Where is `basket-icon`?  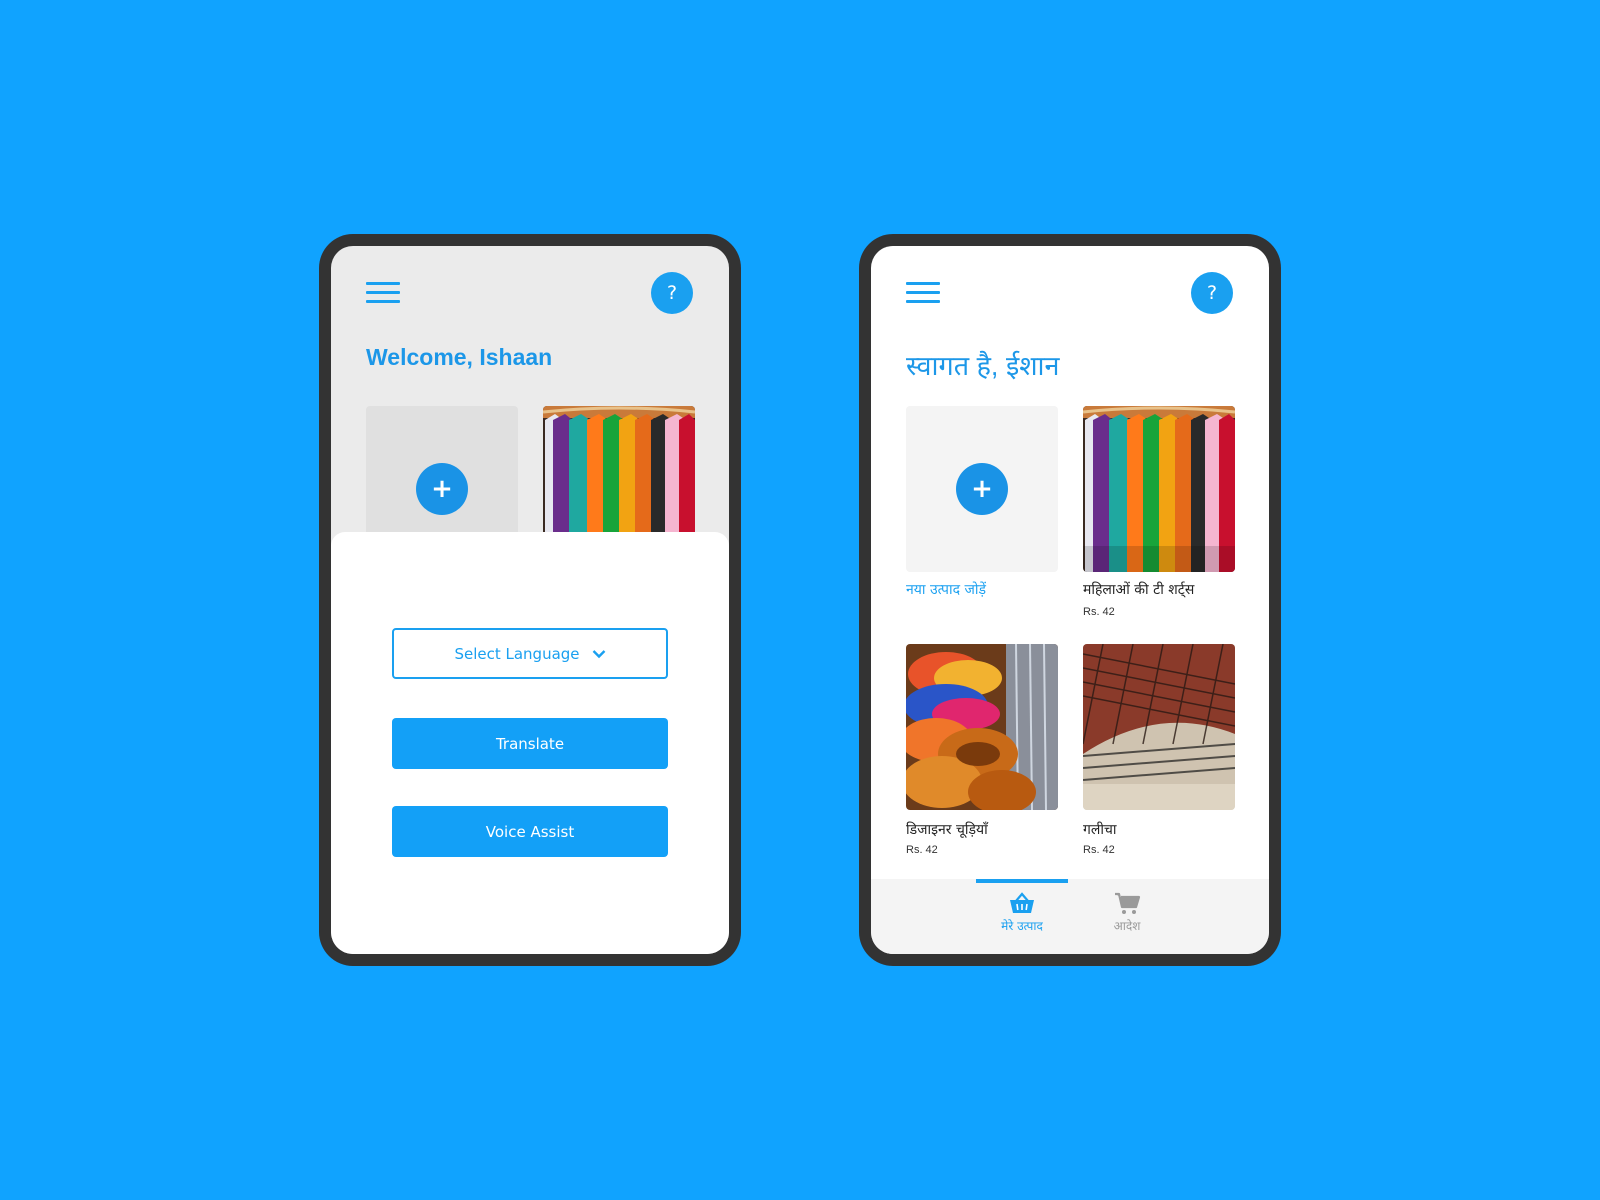
basket-icon is located at coordinates (1022, 902).